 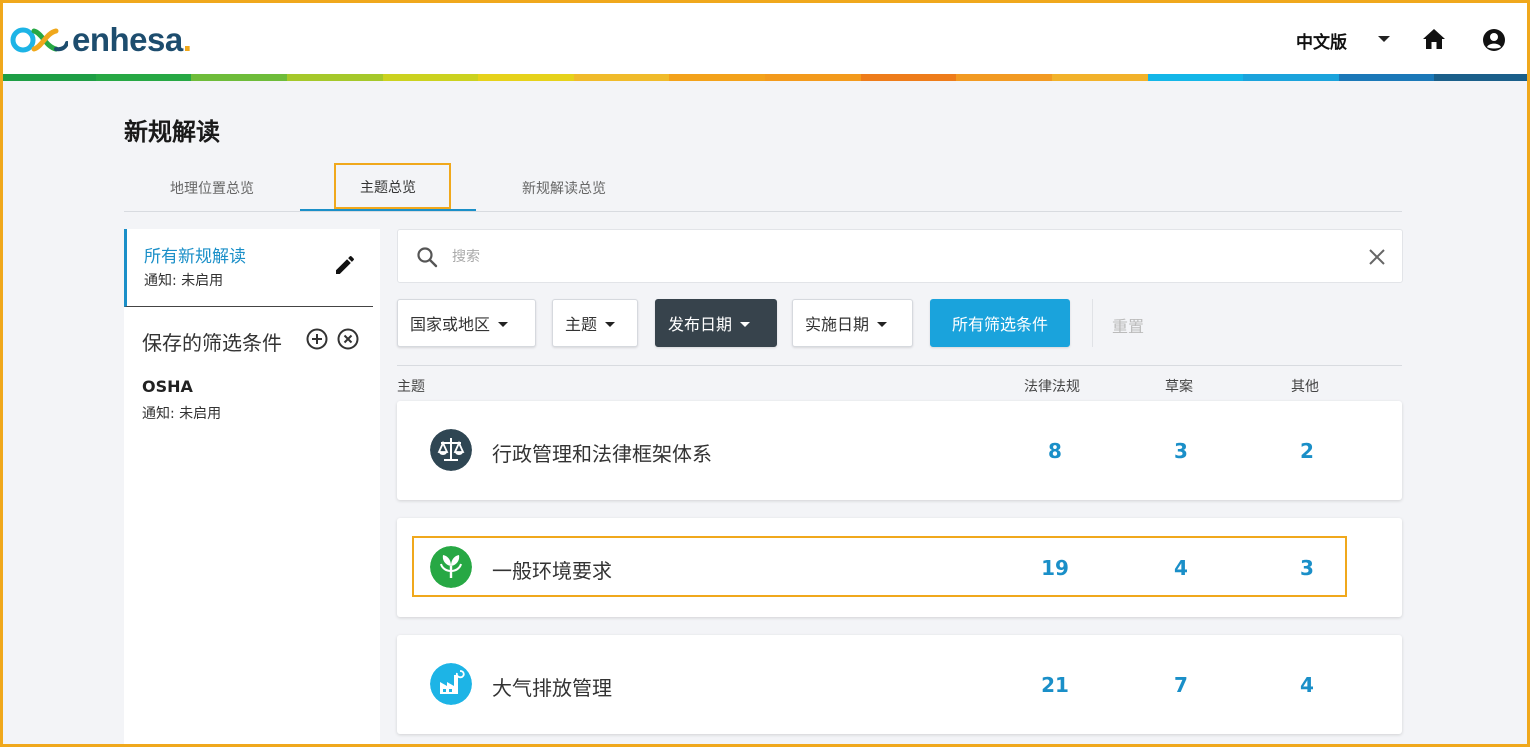 I want to click on account-icon, so click(x=1494, y=40).